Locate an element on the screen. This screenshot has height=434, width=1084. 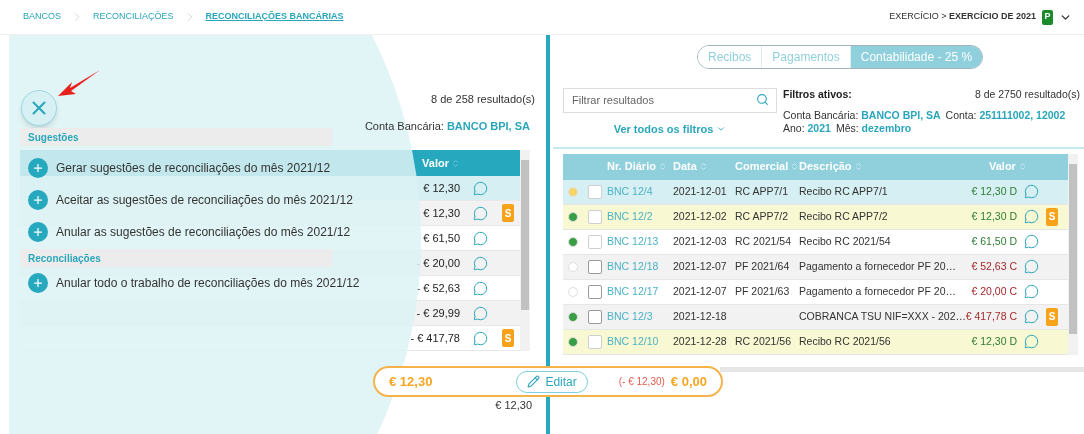
selected-amount: € 12,30 is located at coordinates (411, 381).